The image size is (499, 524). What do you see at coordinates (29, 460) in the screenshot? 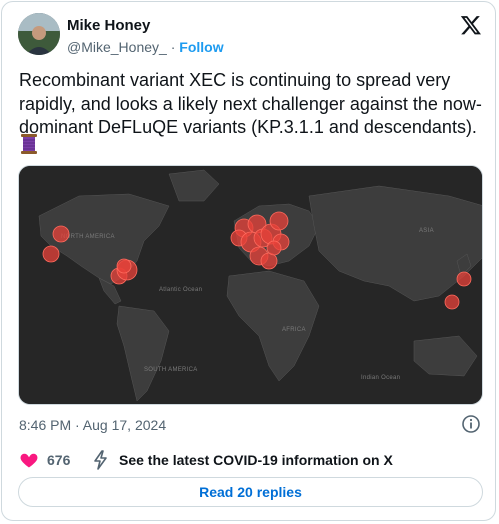
I see `heart-icon` at bounding box center [29, 460].